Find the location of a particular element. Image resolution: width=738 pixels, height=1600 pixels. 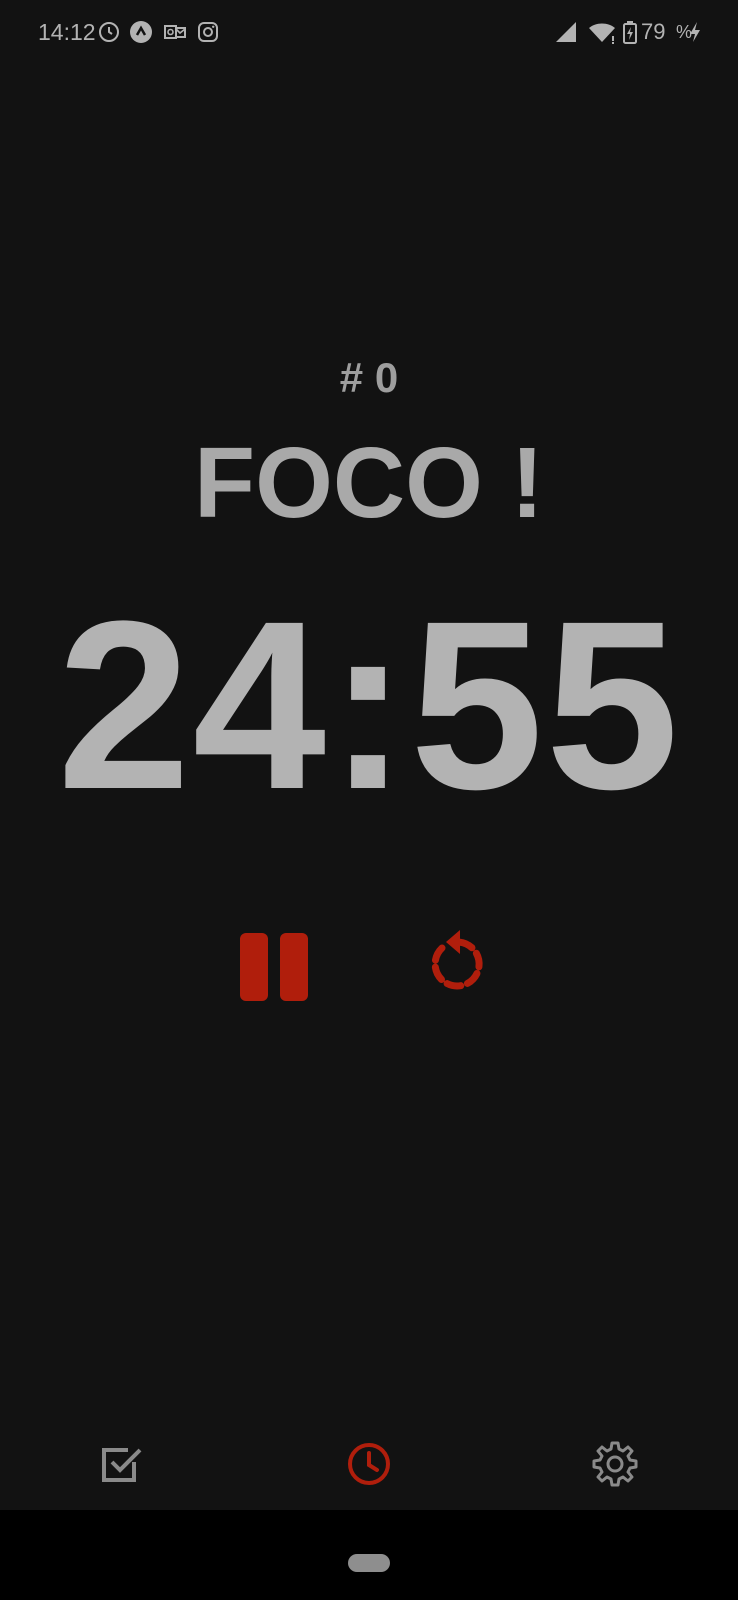

app-notification-icon is located at coordinates (141, 32).